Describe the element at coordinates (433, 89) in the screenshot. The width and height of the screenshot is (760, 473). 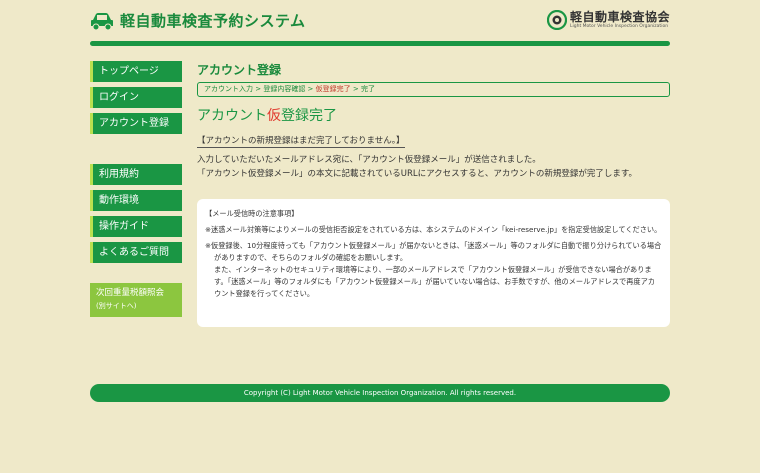
I see `breadcrumb: アカウント入力 > 登録内容確認 > 仮登録完了 > 完了` at that location.